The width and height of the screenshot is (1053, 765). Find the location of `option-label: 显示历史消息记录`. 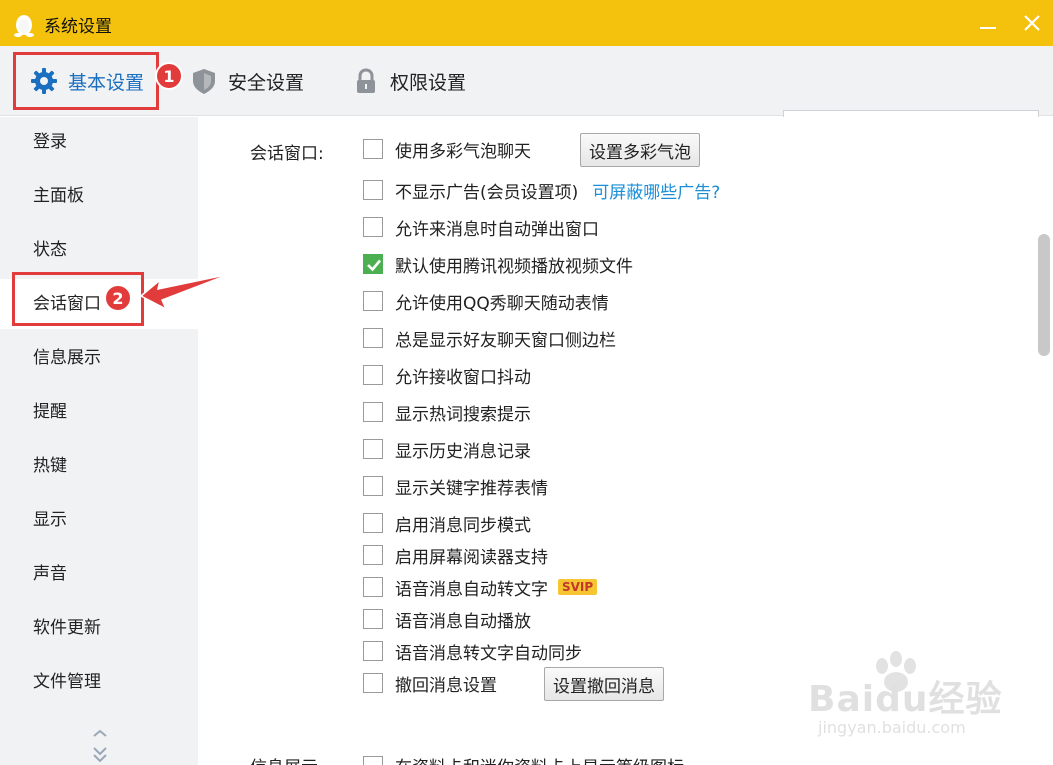

option-label: 显示历史消息记录 is located at coordinates (463, 451).